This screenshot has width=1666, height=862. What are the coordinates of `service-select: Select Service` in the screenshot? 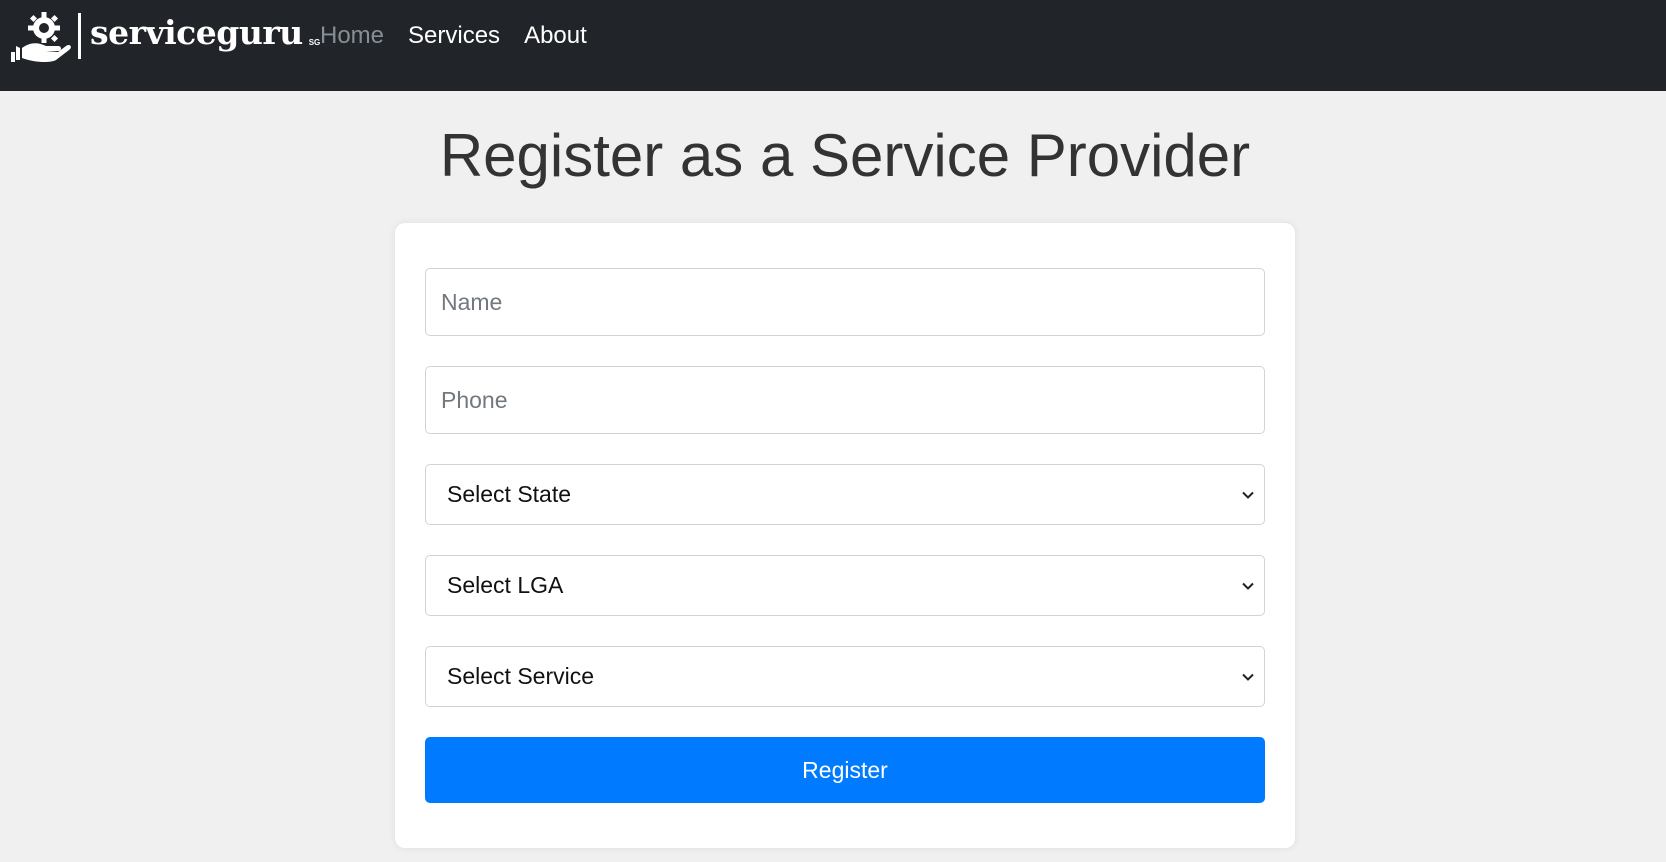 It's located at (845, 676).